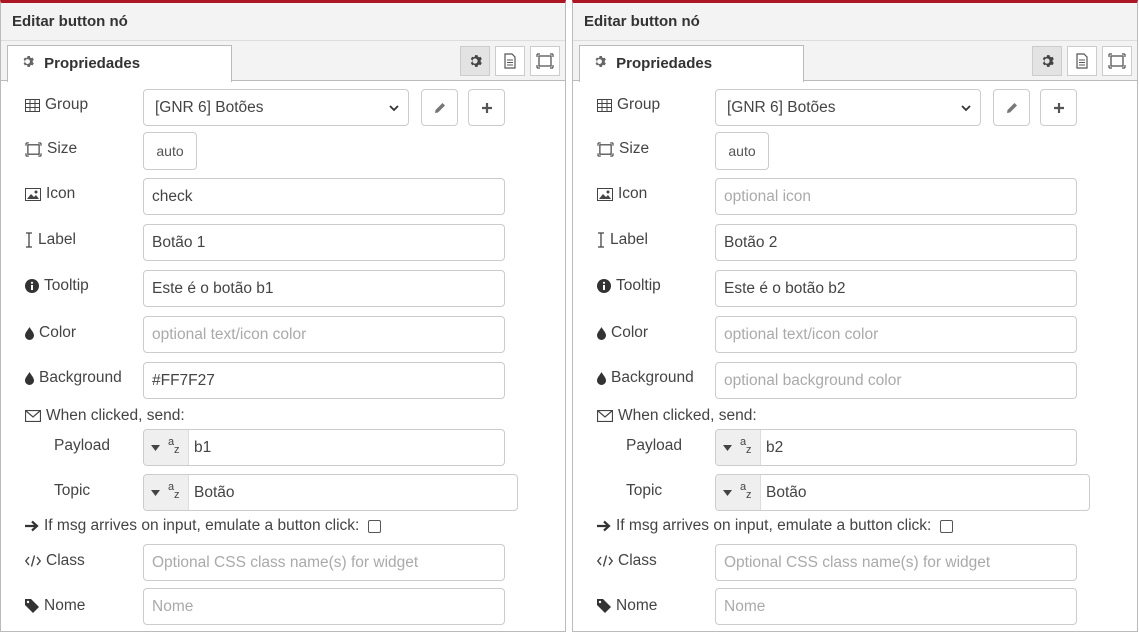  What do you see at coordinates (896, 242) in the screenshot?
I see `label-input: Botão 2` at bounding box center [896, 242].